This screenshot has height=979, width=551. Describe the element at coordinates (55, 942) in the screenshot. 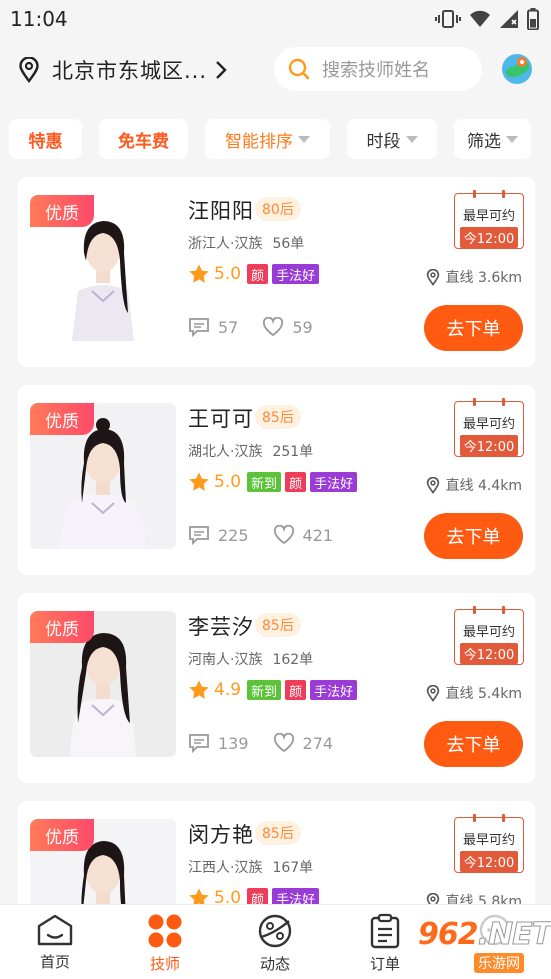

I see `tab-home: 首页` at that location.